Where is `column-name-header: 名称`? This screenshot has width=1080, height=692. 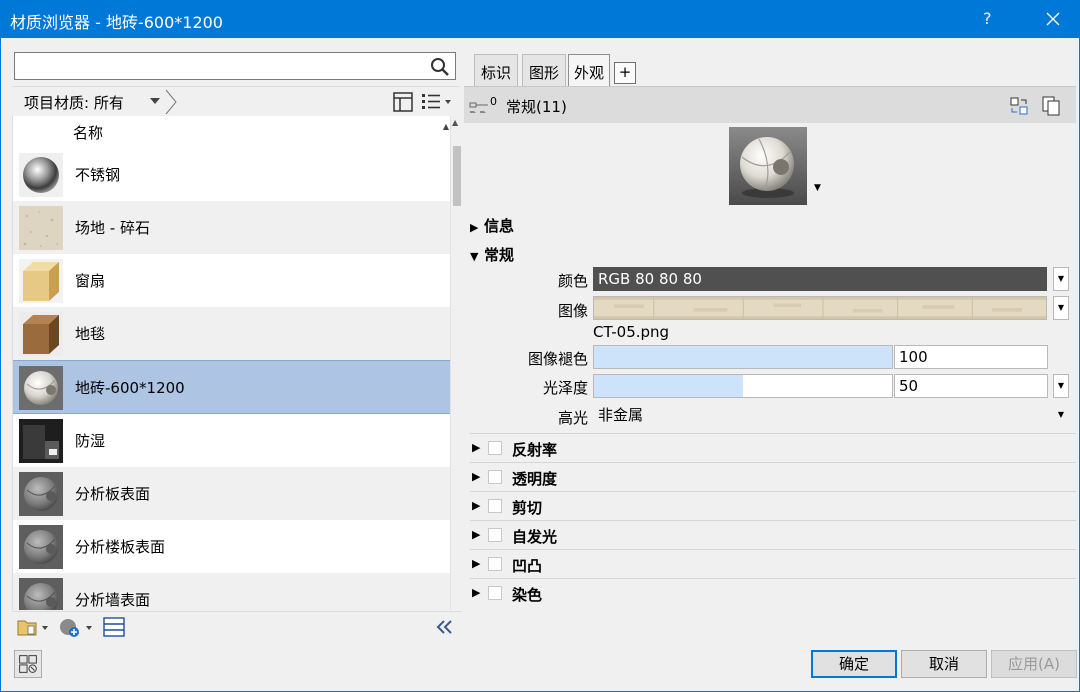
column-name-header: 名称 is located at coordinates (88, 132).